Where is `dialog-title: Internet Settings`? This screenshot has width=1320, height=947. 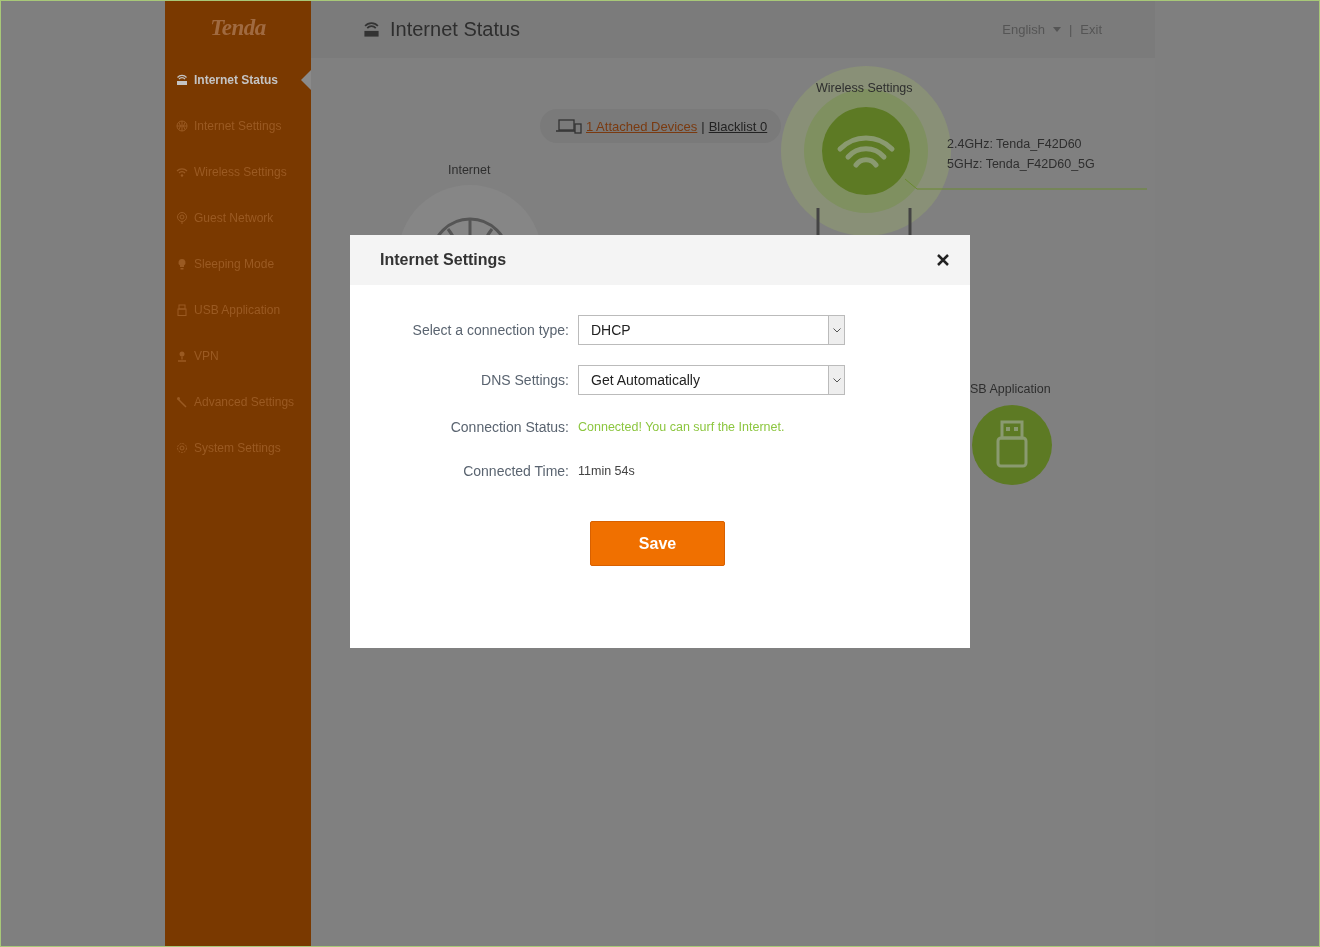
dialog-title: Internet Settings is located at coordinates (444, 260).